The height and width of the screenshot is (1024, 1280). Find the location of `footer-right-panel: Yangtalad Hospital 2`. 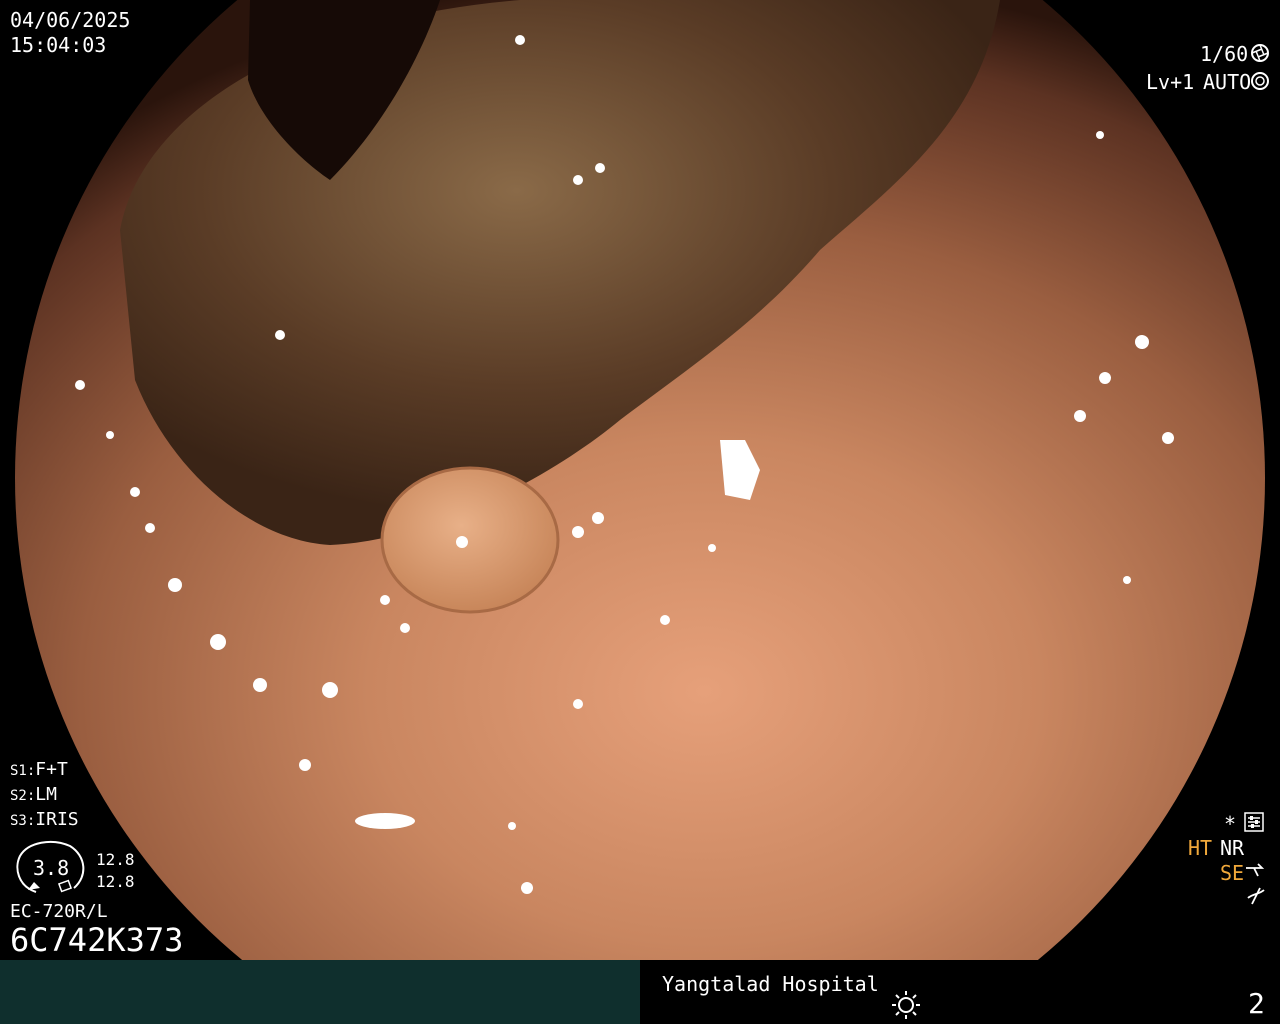

footer-right-panel: Yangtalad Hospital 2 is located at coordinates (960, 992).